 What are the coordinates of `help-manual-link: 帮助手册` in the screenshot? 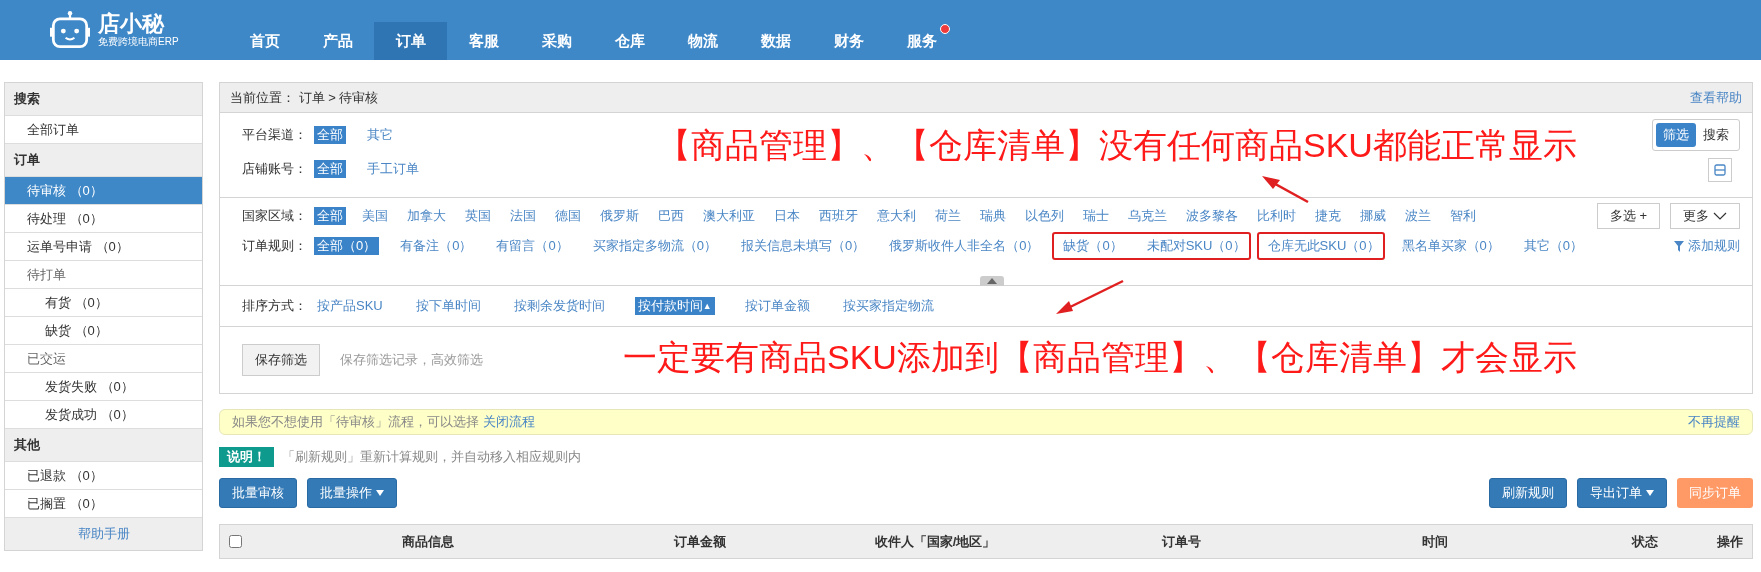 It's located at (103, 534).